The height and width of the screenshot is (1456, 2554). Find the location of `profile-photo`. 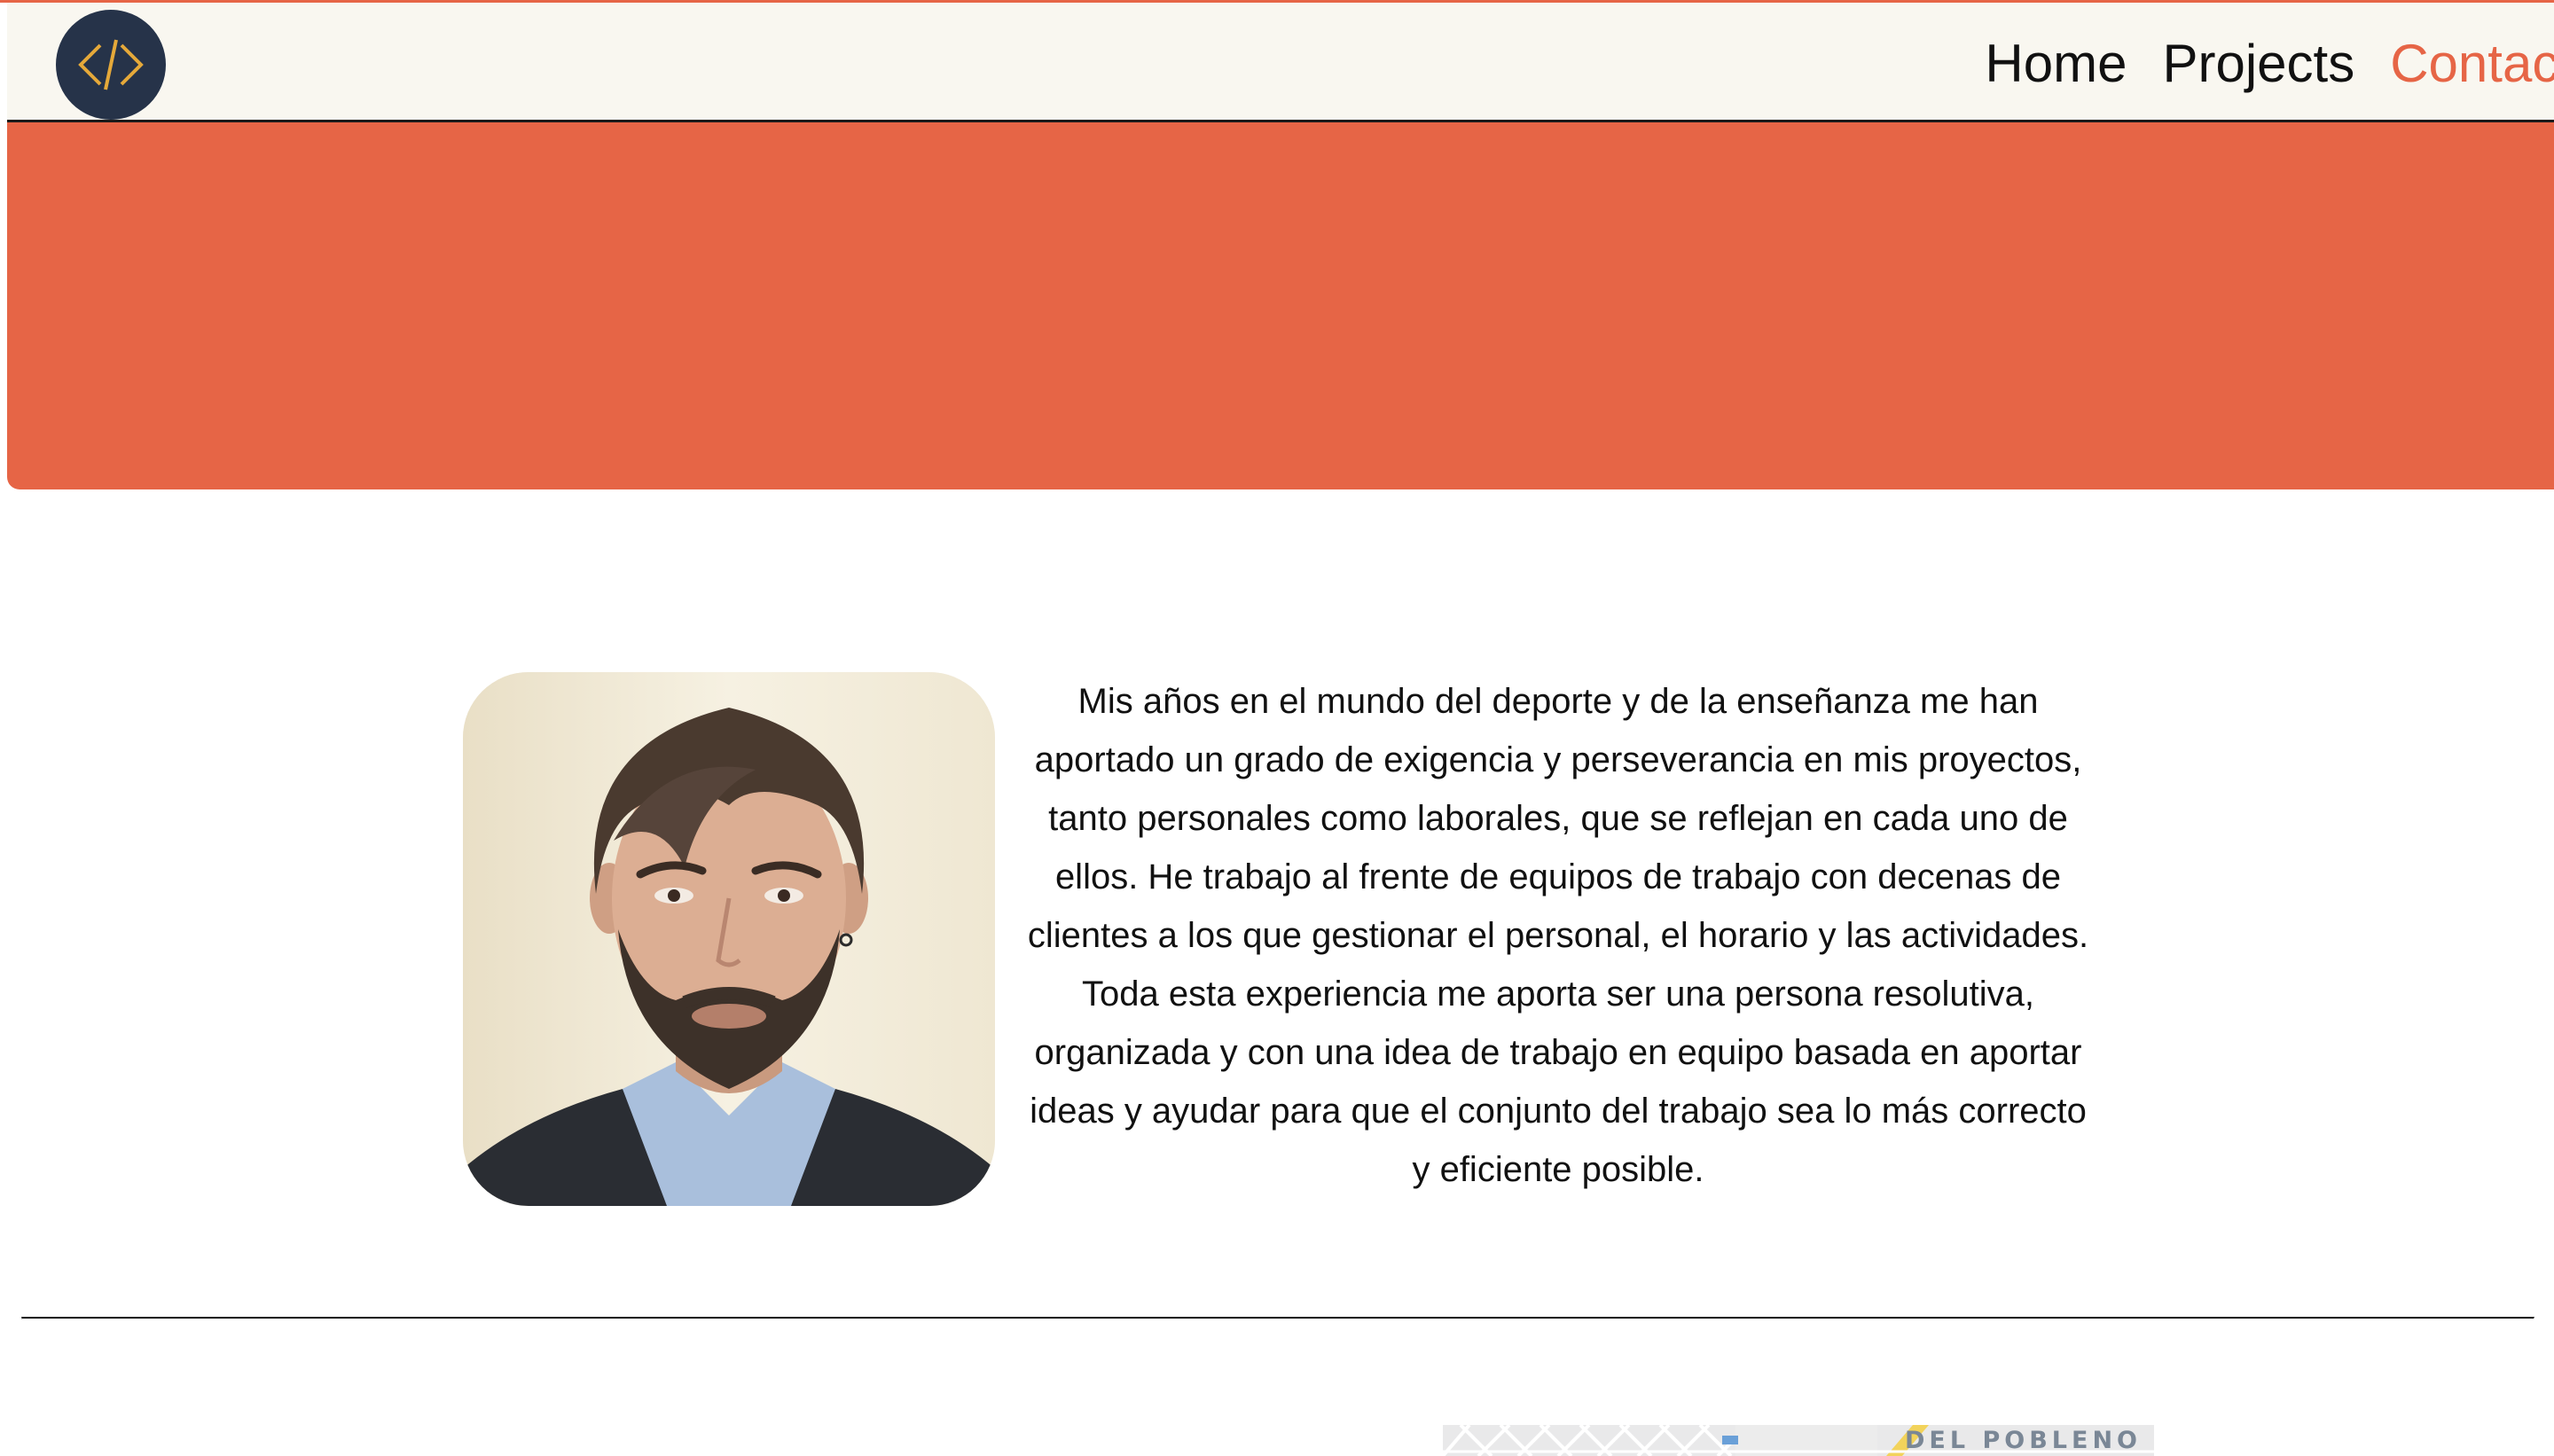

profile-photo is located at coordinates (729, 939).